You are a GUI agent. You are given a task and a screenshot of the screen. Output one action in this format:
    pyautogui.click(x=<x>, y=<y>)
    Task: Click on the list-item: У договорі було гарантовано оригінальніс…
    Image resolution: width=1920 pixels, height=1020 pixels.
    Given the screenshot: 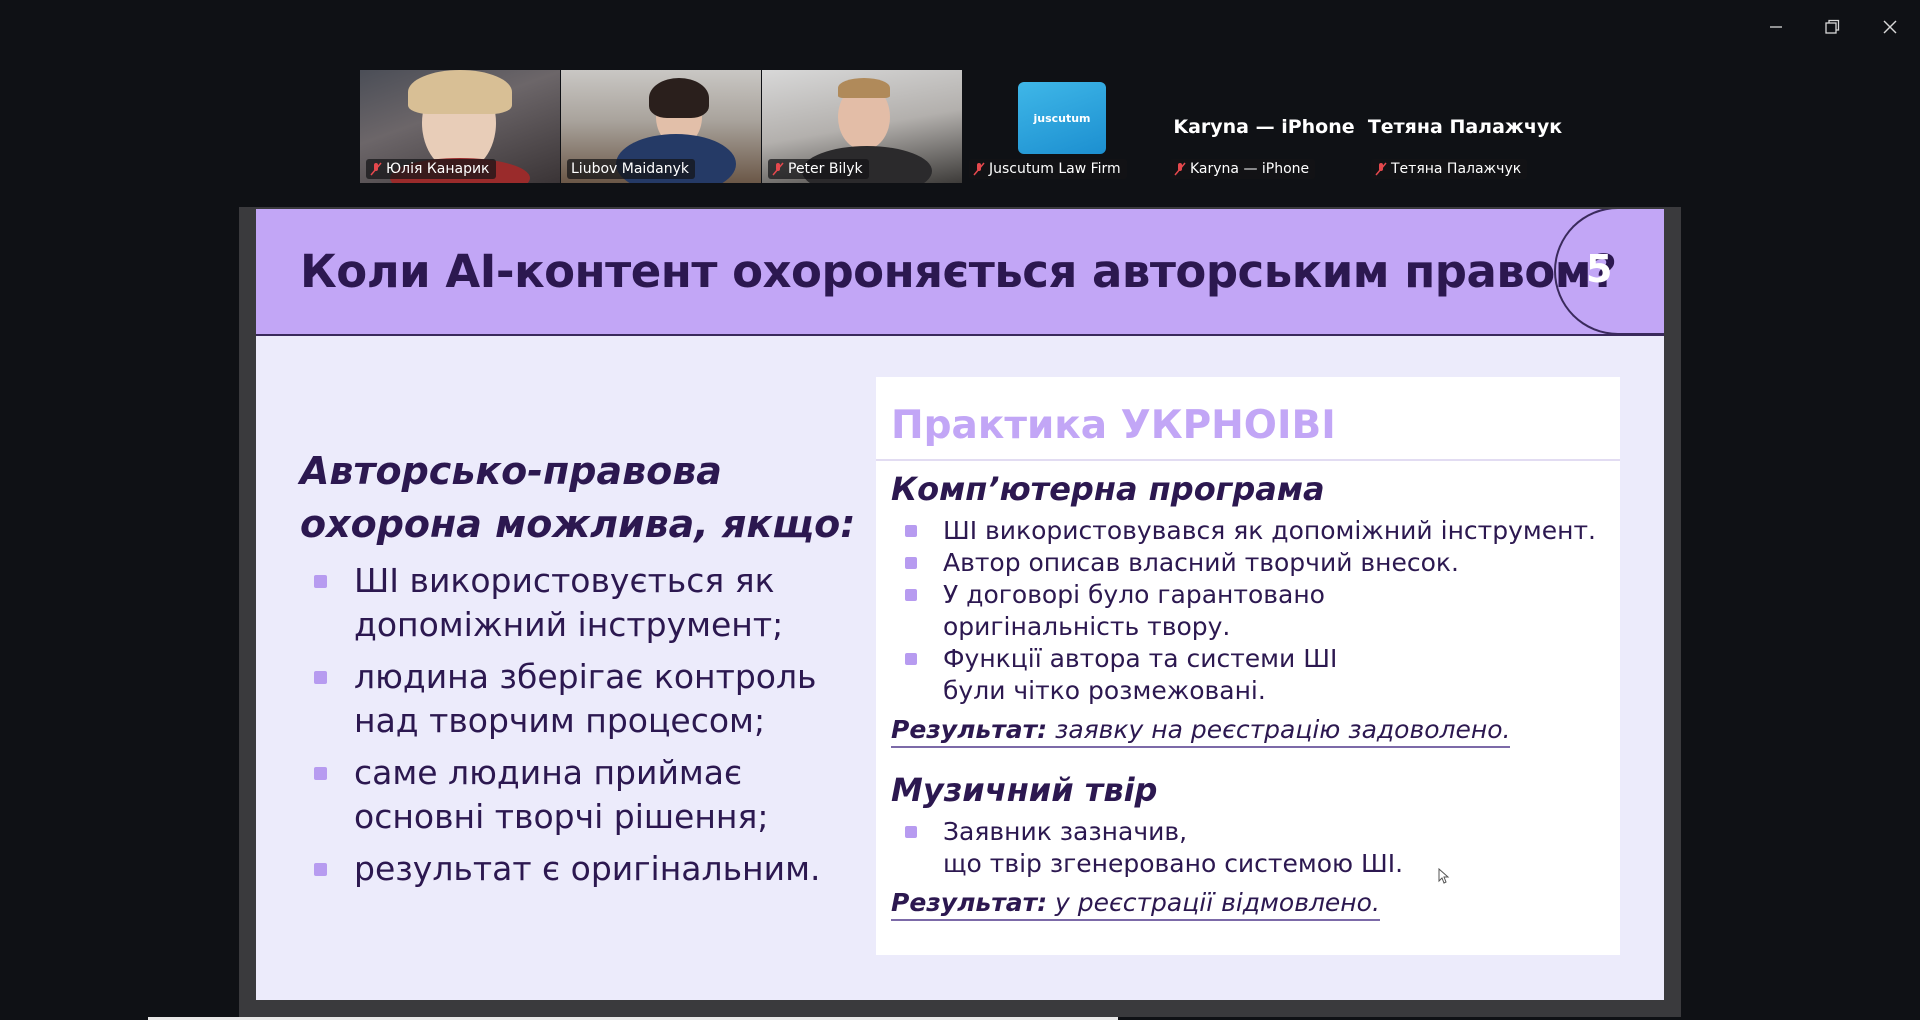 What is the action you would take?
    pyautogui.click(x=1251, y=611)
    